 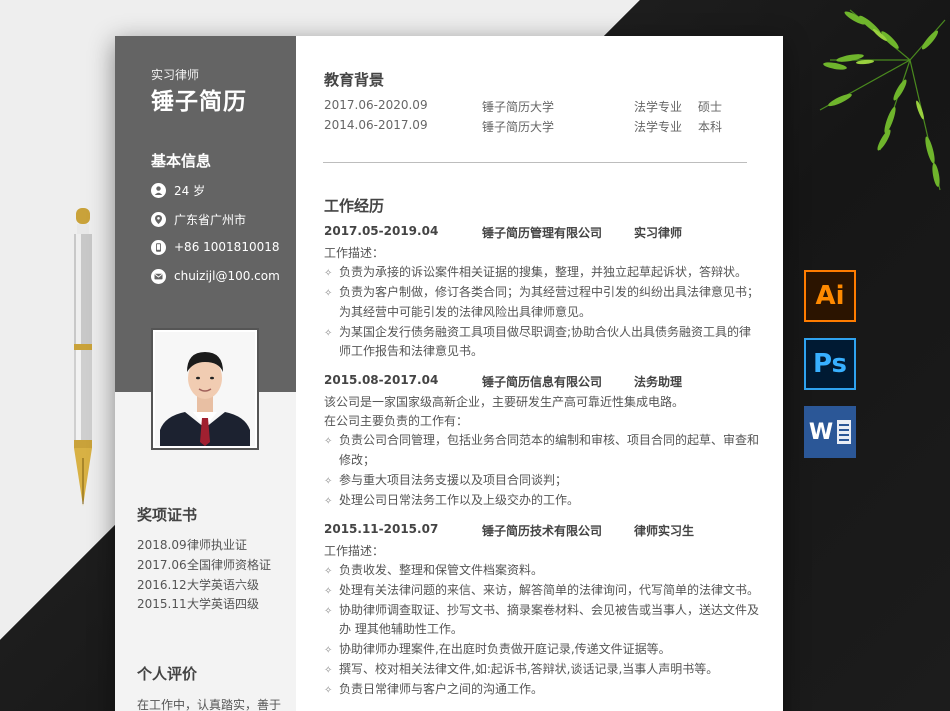 I want to click on job-duty: ✧ 为某国企发行债务融资工具项目做尽职调查;协助合伙人出具债务融资工具的律, so click(x=537, y=331).